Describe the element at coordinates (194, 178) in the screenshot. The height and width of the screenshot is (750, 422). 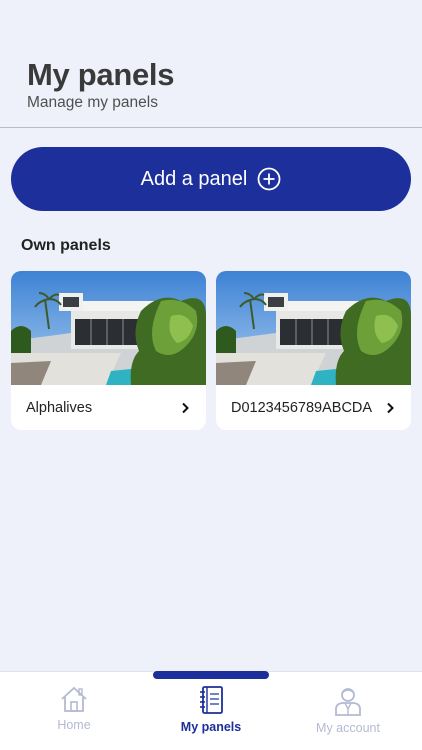
I see `add-panel-label: Add a panel` at that location.